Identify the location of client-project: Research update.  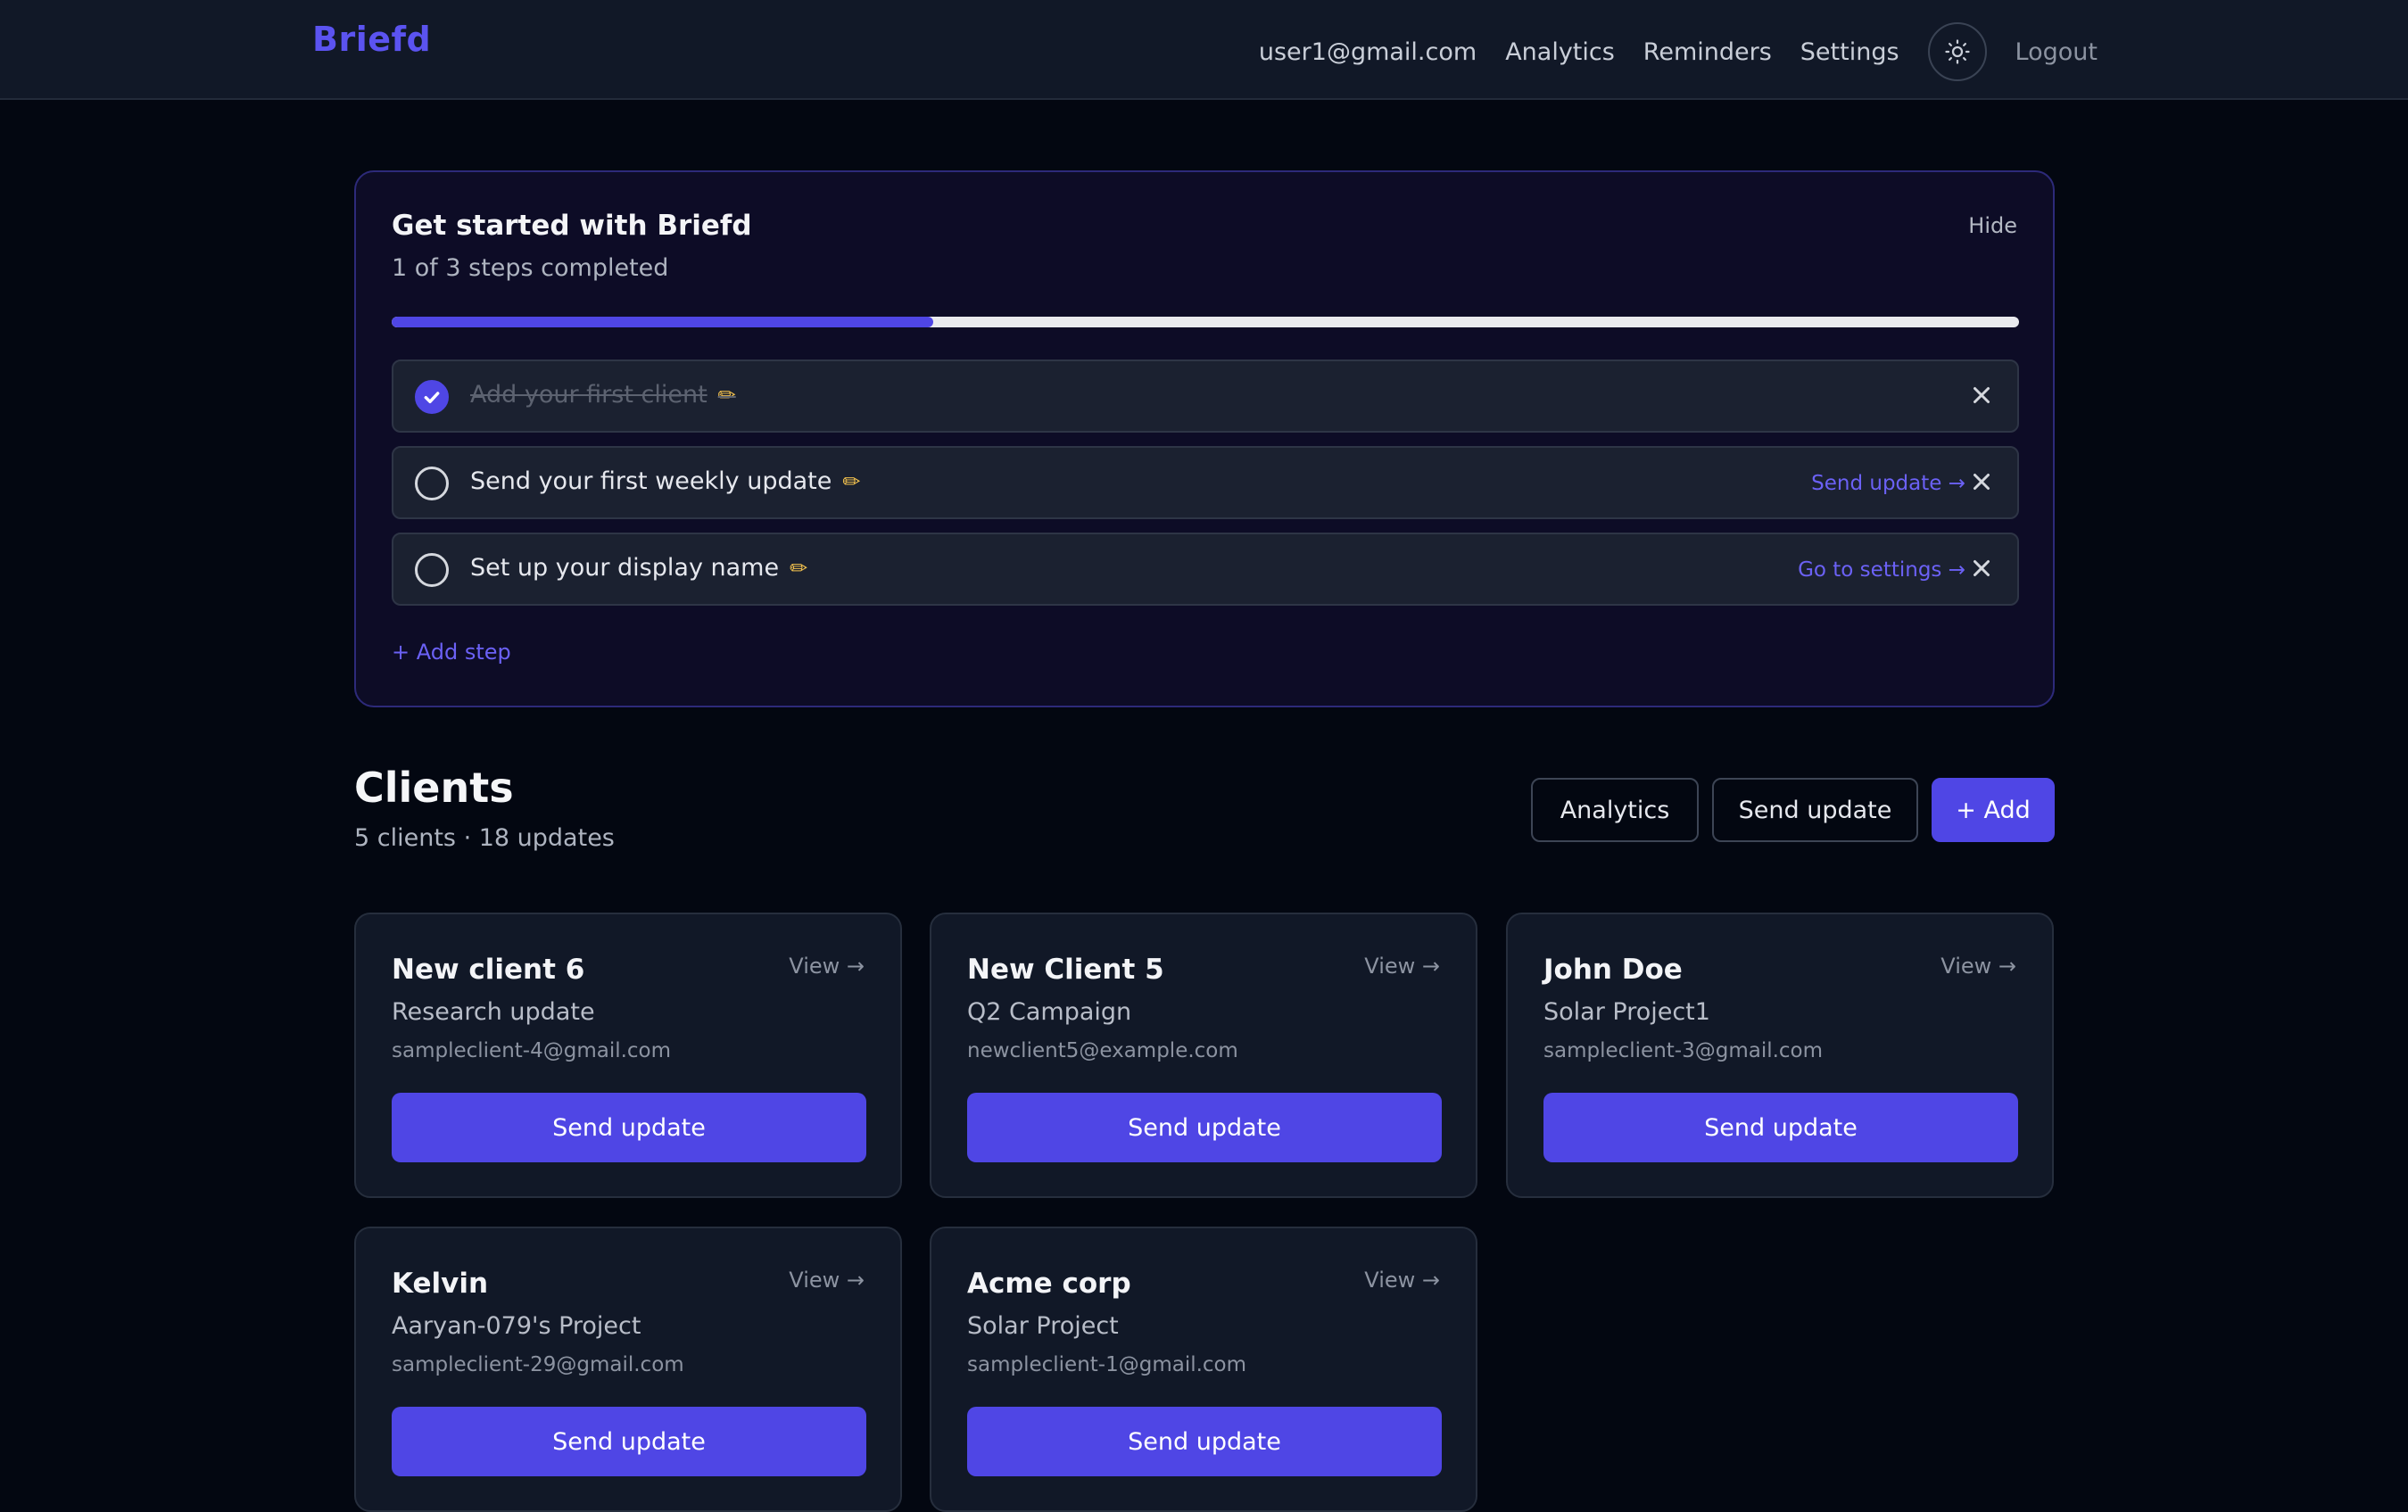
(493, 1012).